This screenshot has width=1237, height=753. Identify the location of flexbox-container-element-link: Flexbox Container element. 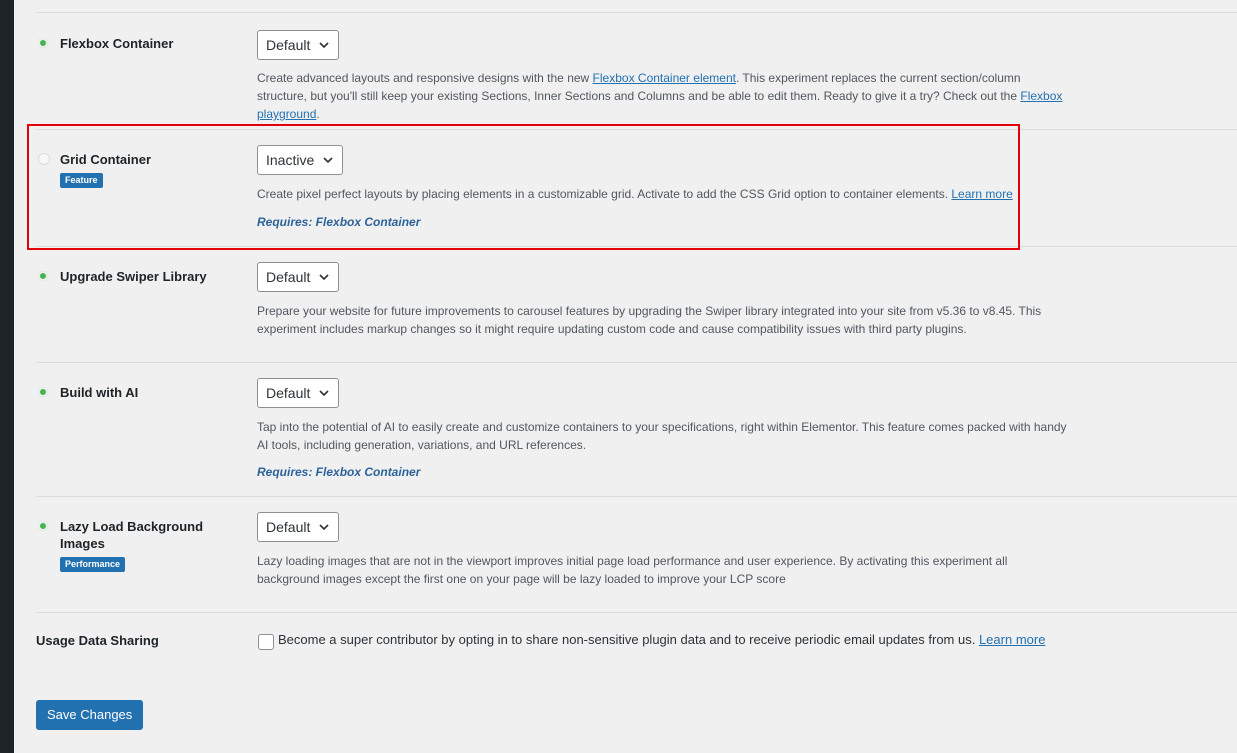
(664, 78).